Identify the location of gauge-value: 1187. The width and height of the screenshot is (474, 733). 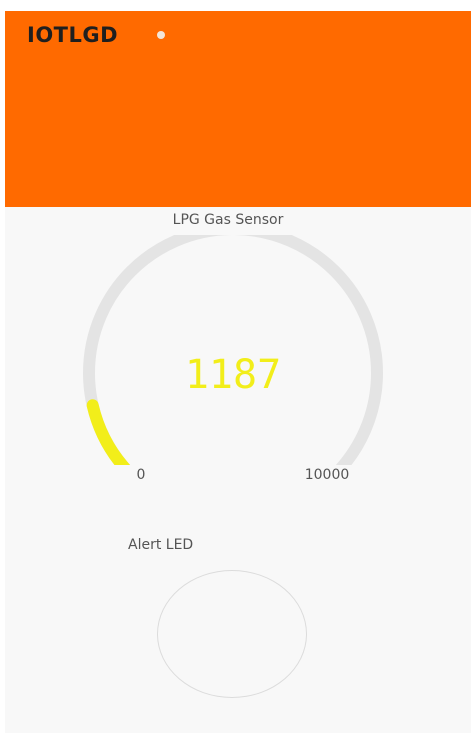
(233, 375).